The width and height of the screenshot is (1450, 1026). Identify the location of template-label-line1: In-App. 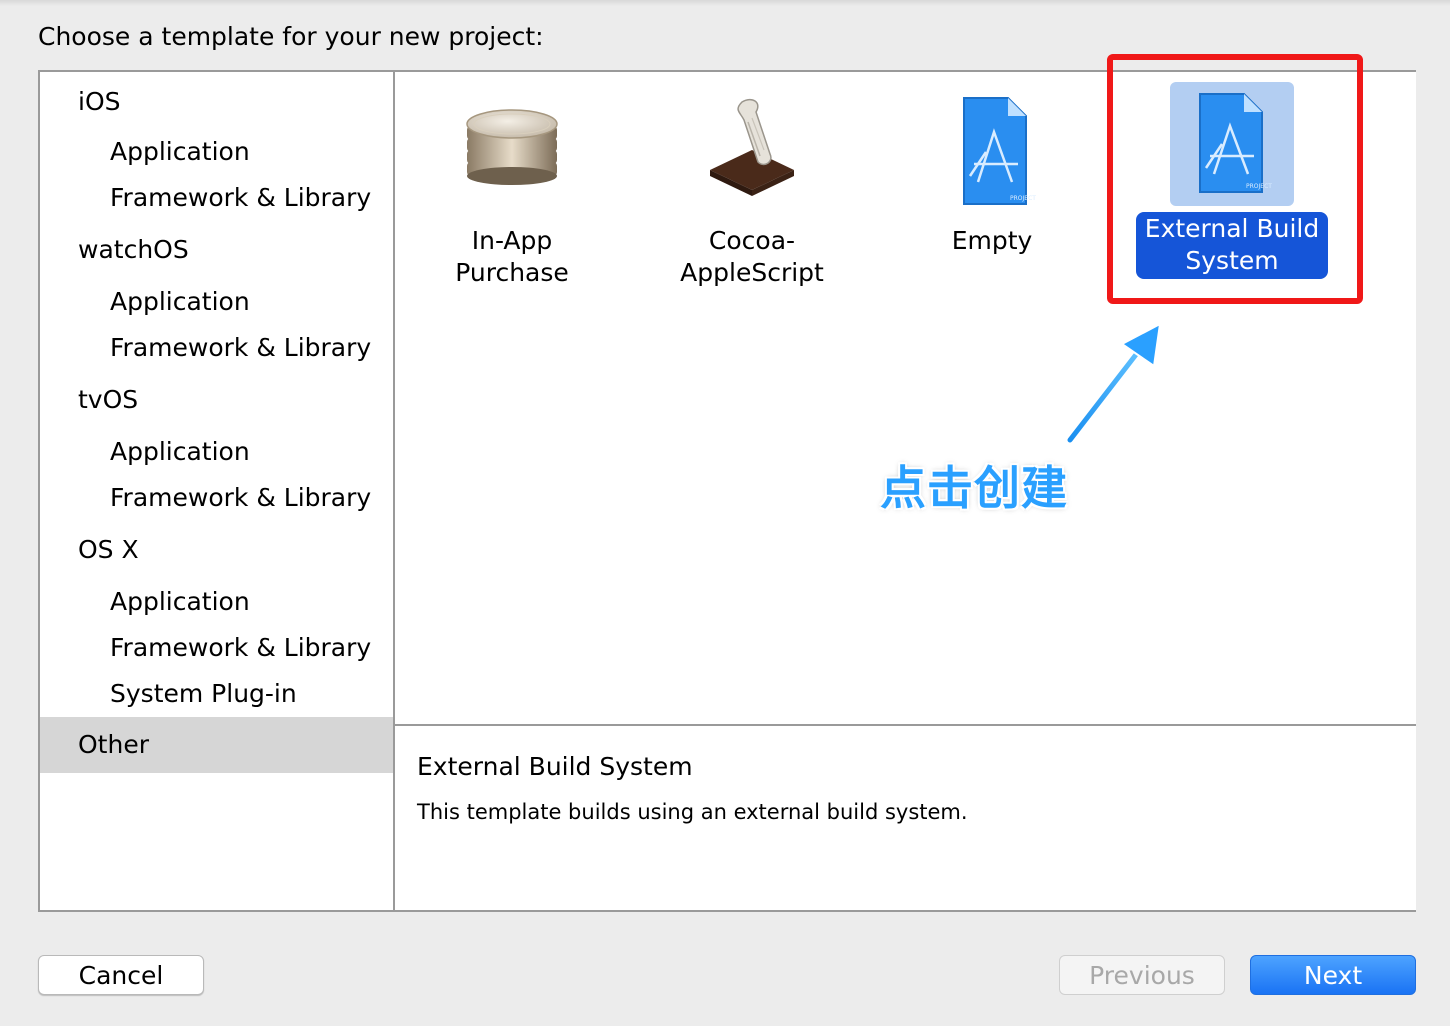
(512, 240).